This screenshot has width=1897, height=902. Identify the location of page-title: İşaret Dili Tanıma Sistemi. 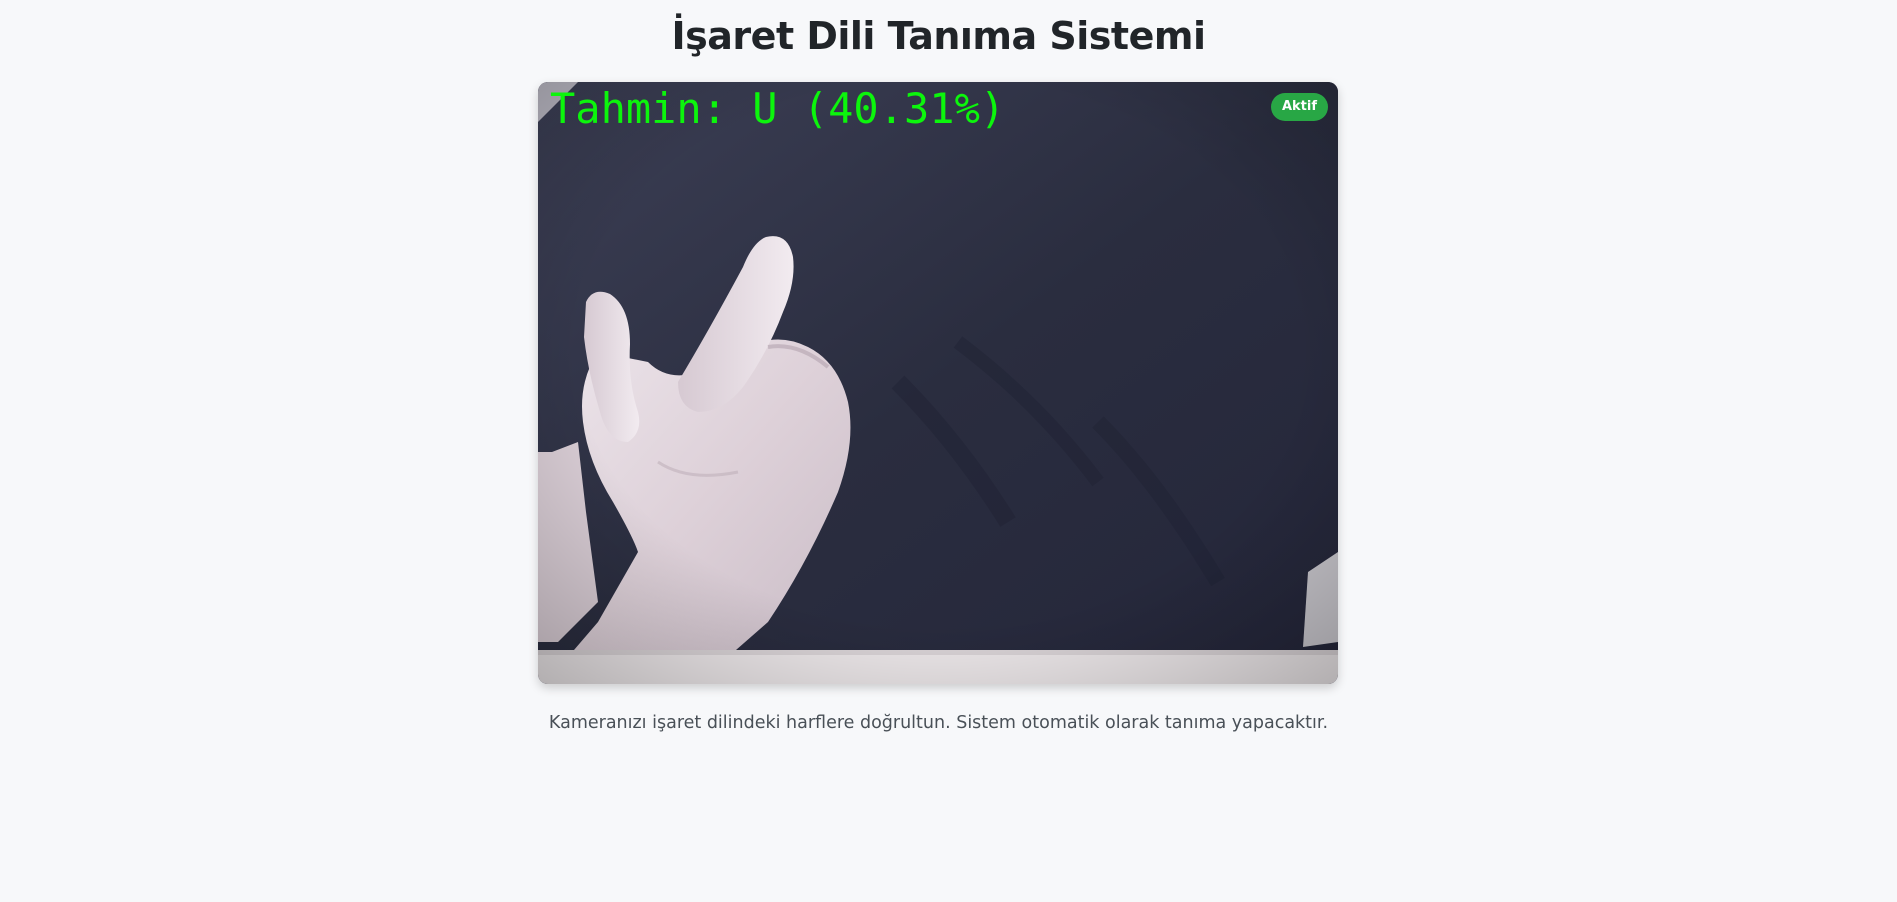
(938, 36).